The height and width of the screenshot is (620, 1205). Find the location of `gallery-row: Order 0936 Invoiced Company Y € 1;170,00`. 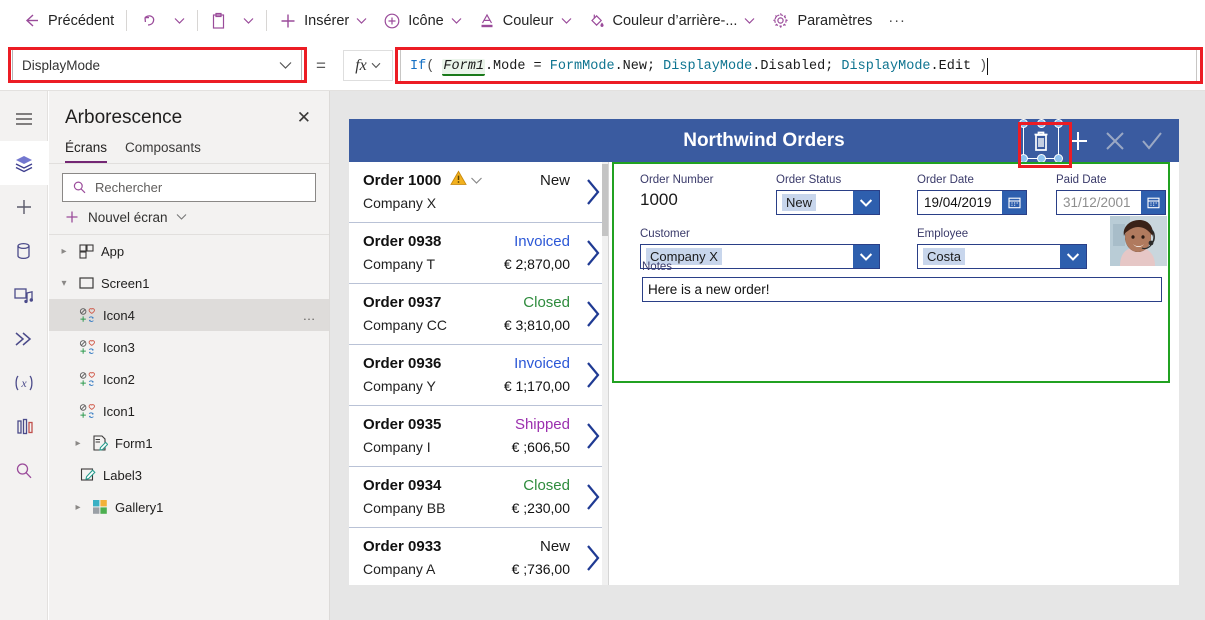

gallery-row: Order 0936 Invoiced Company Y € 1;170,00 is located at coordinates (478, 375).